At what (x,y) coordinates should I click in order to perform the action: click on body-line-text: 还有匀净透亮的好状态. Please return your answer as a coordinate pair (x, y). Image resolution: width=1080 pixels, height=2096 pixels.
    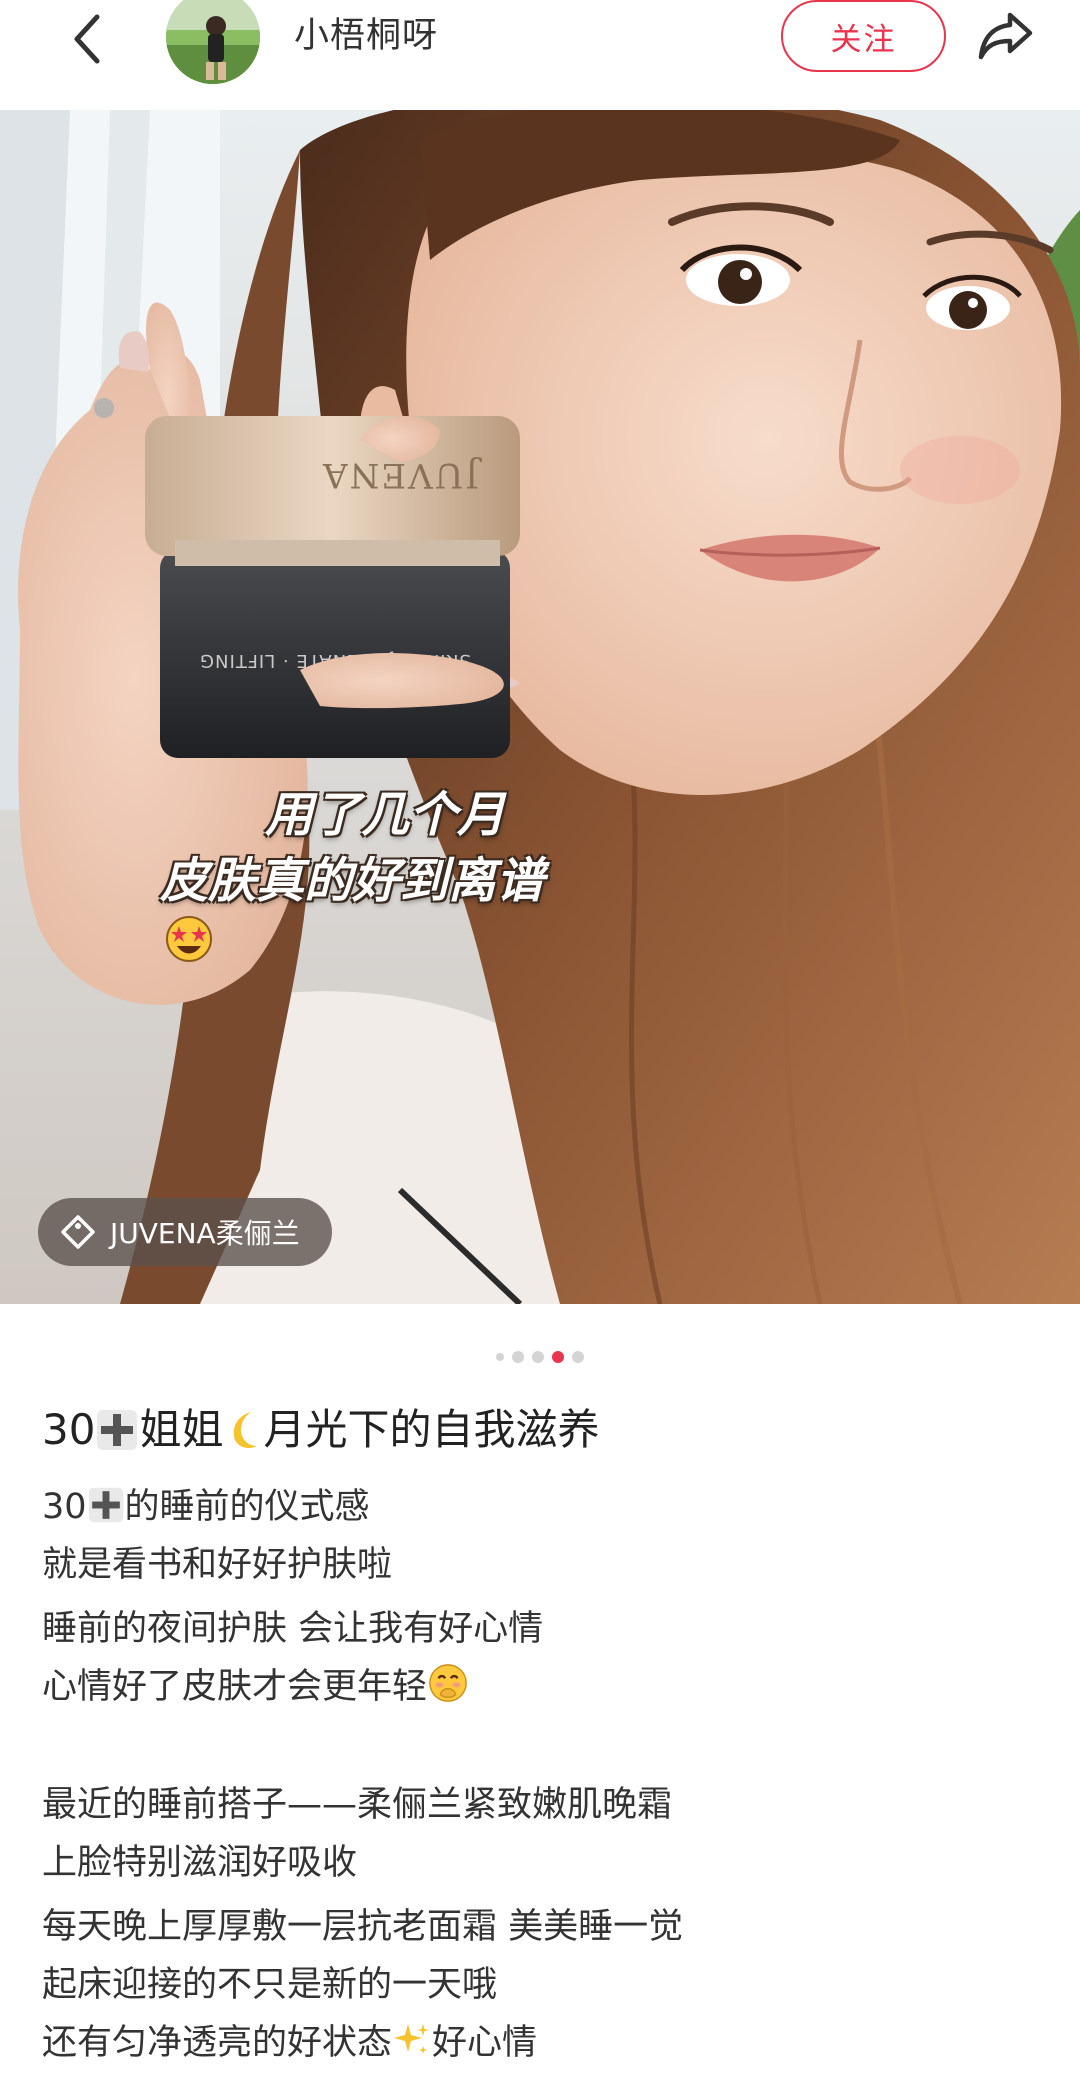
    Looking at the image, I should click on (217, 2043).